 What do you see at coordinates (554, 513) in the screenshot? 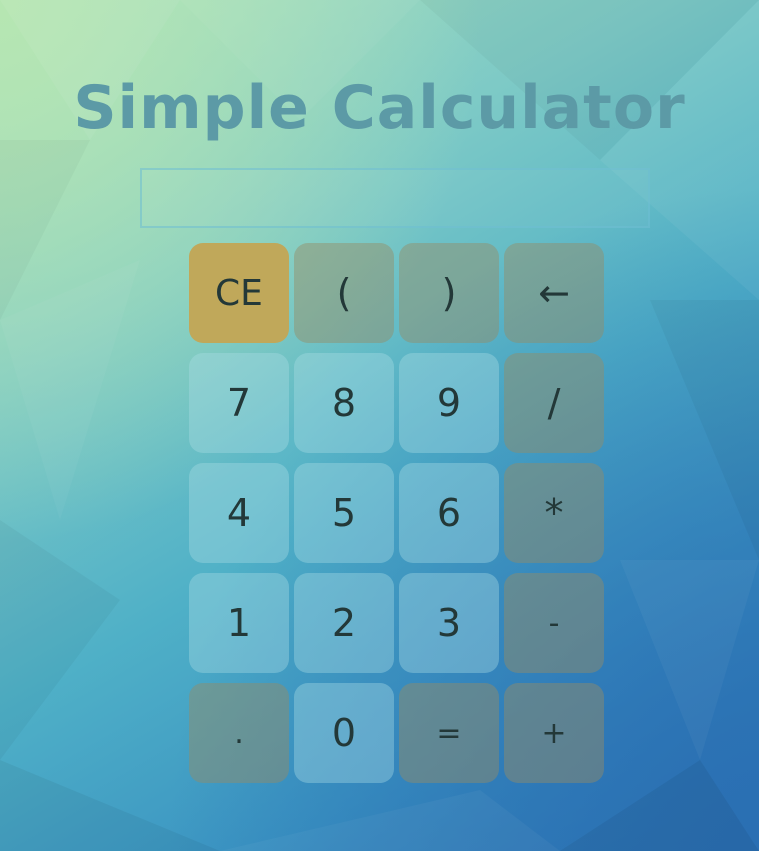
I see `multiply-button: *` at bounding box center [554, 513].